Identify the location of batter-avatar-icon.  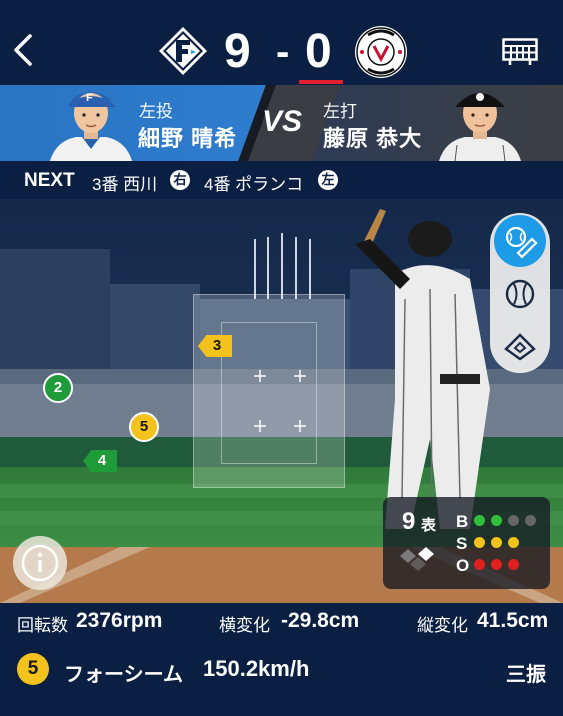
(480, 127).